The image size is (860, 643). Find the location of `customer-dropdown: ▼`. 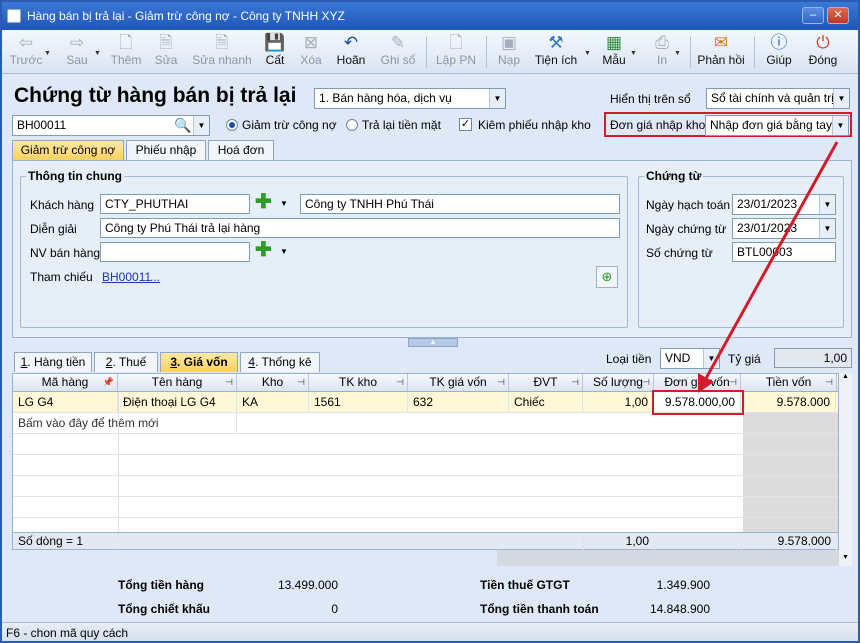

customer-dropdown: ▼ is located at coordinates (283, 204).